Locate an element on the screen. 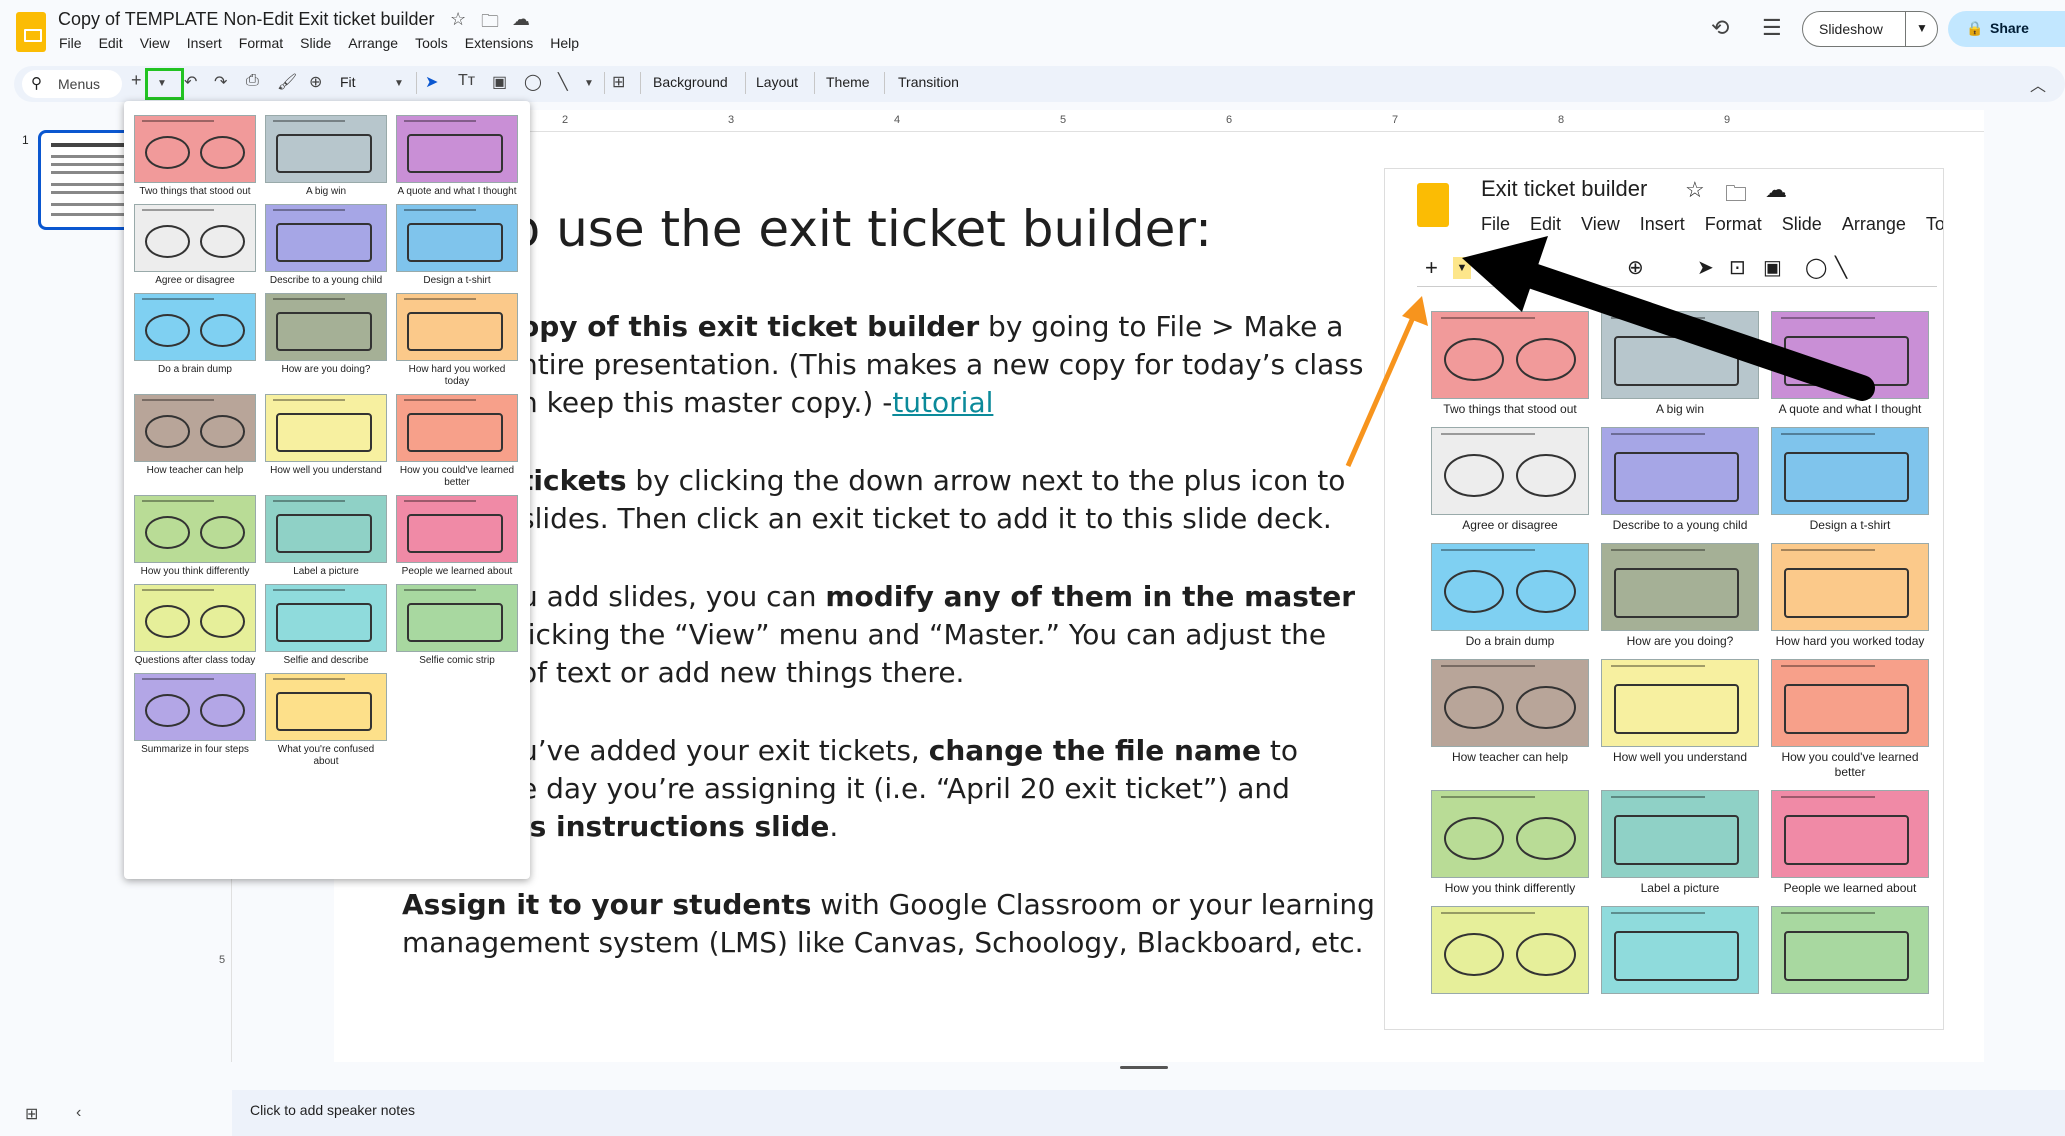 The image size is (2065, 1136). embedded-label: How you think differently is located at coordinates (1510, 888).